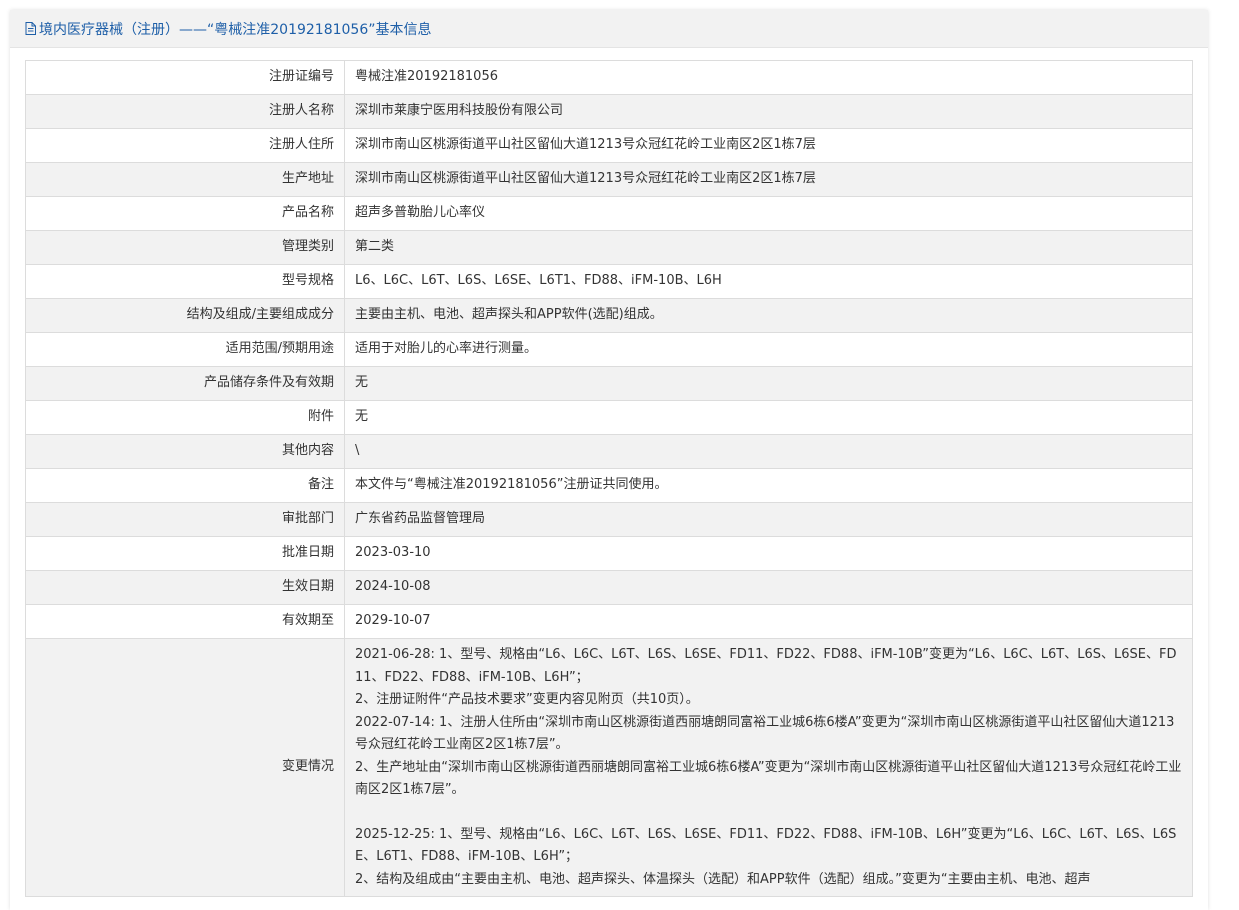 This screenshot has width=1239, height=910. What do you see at coordinates (768, 111) in the screenshot?
I see `row-value: 深圳市莱康宁医用科技股份有限公司` at bounding box center [768, 111].